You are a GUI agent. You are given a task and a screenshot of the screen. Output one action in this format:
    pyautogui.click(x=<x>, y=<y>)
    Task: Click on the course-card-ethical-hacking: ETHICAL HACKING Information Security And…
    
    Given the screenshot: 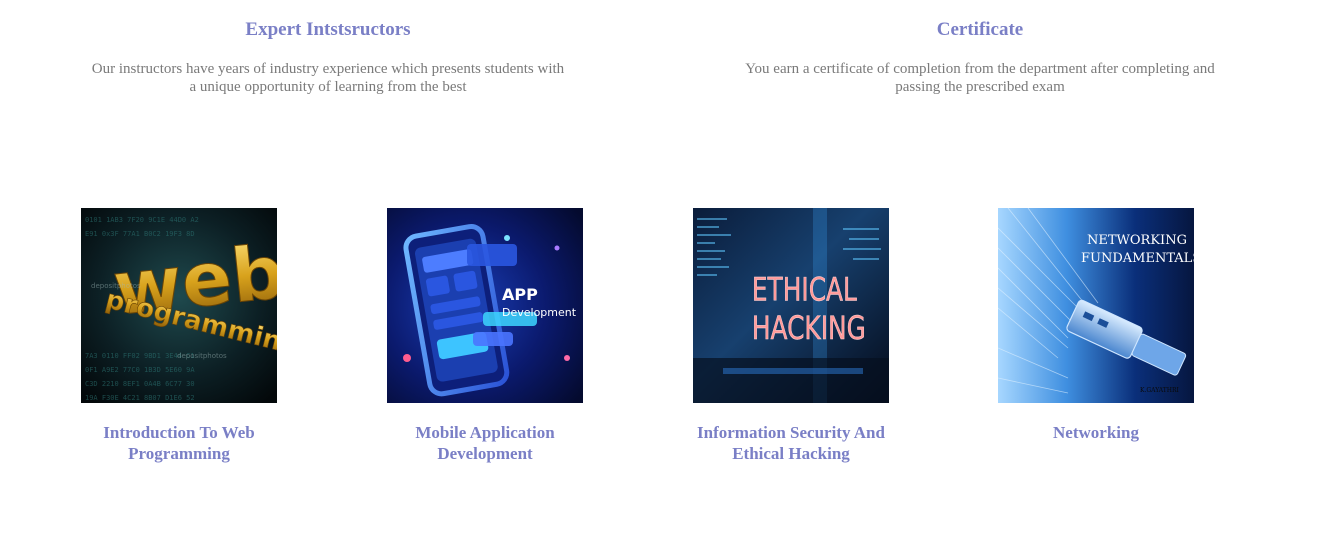 What is the action you would take?
    pyautogui.click(x=791, y=336)
    